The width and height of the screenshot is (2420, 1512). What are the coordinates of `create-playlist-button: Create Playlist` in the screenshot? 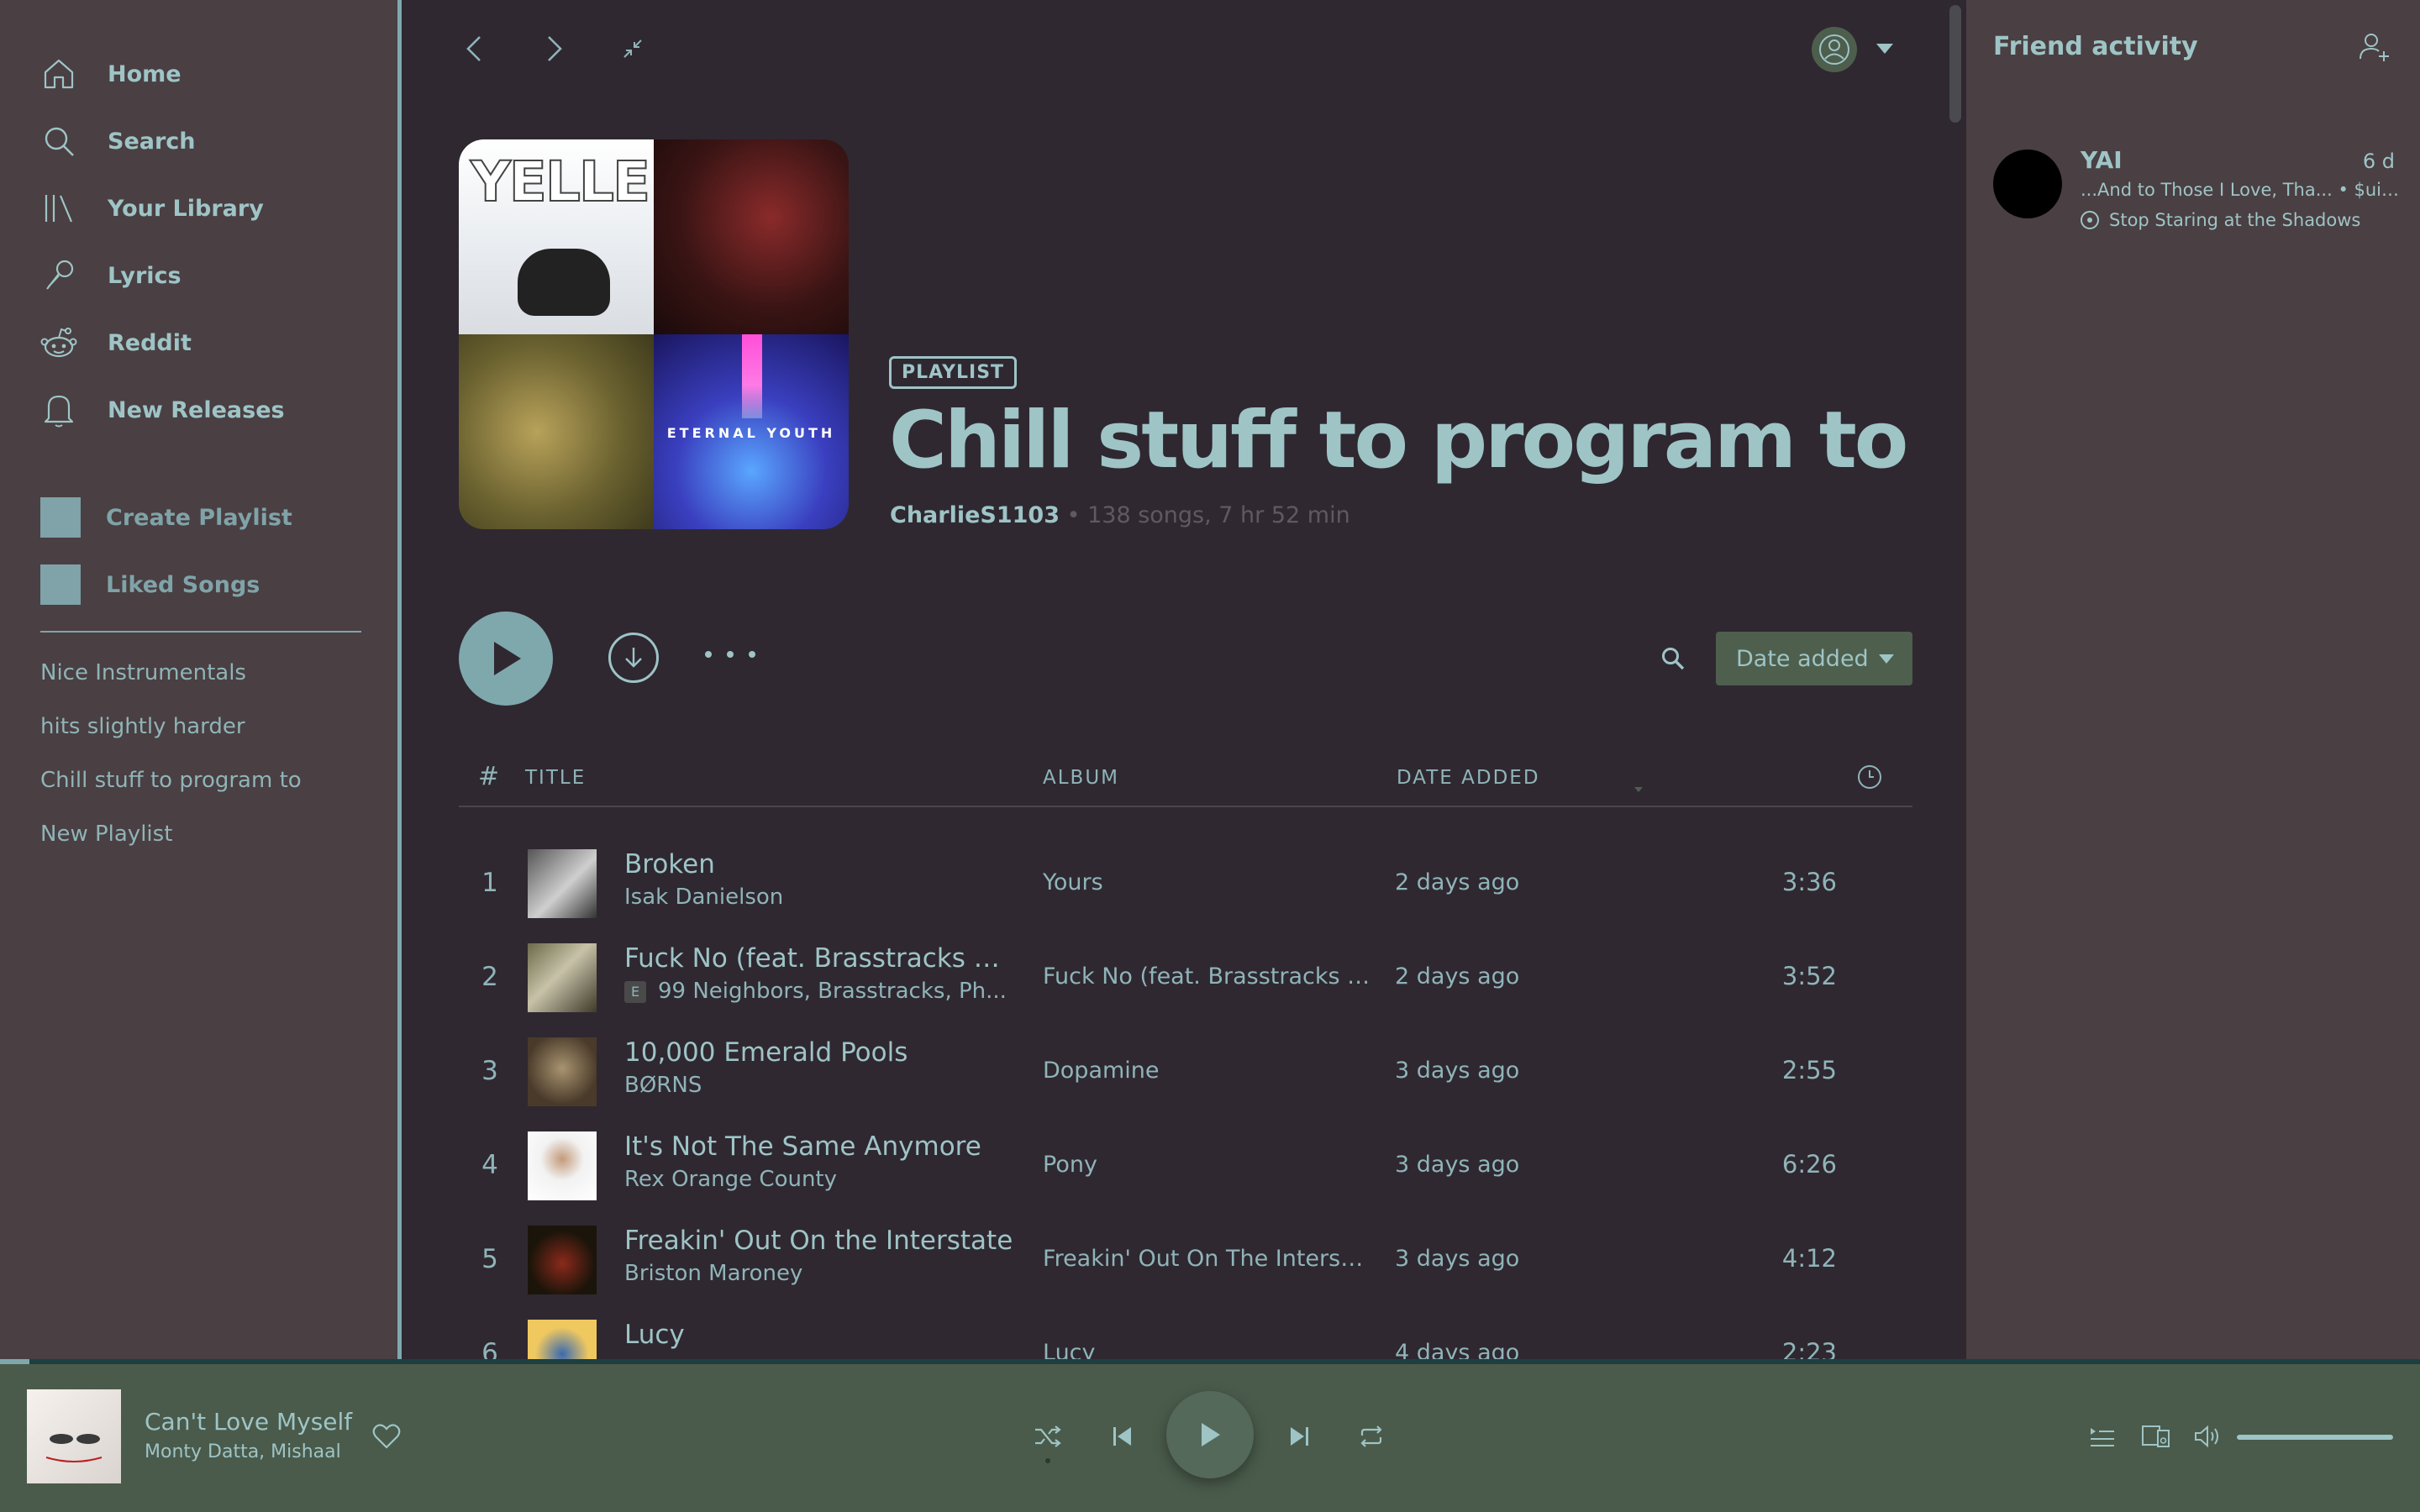 It's located at (166, 517).